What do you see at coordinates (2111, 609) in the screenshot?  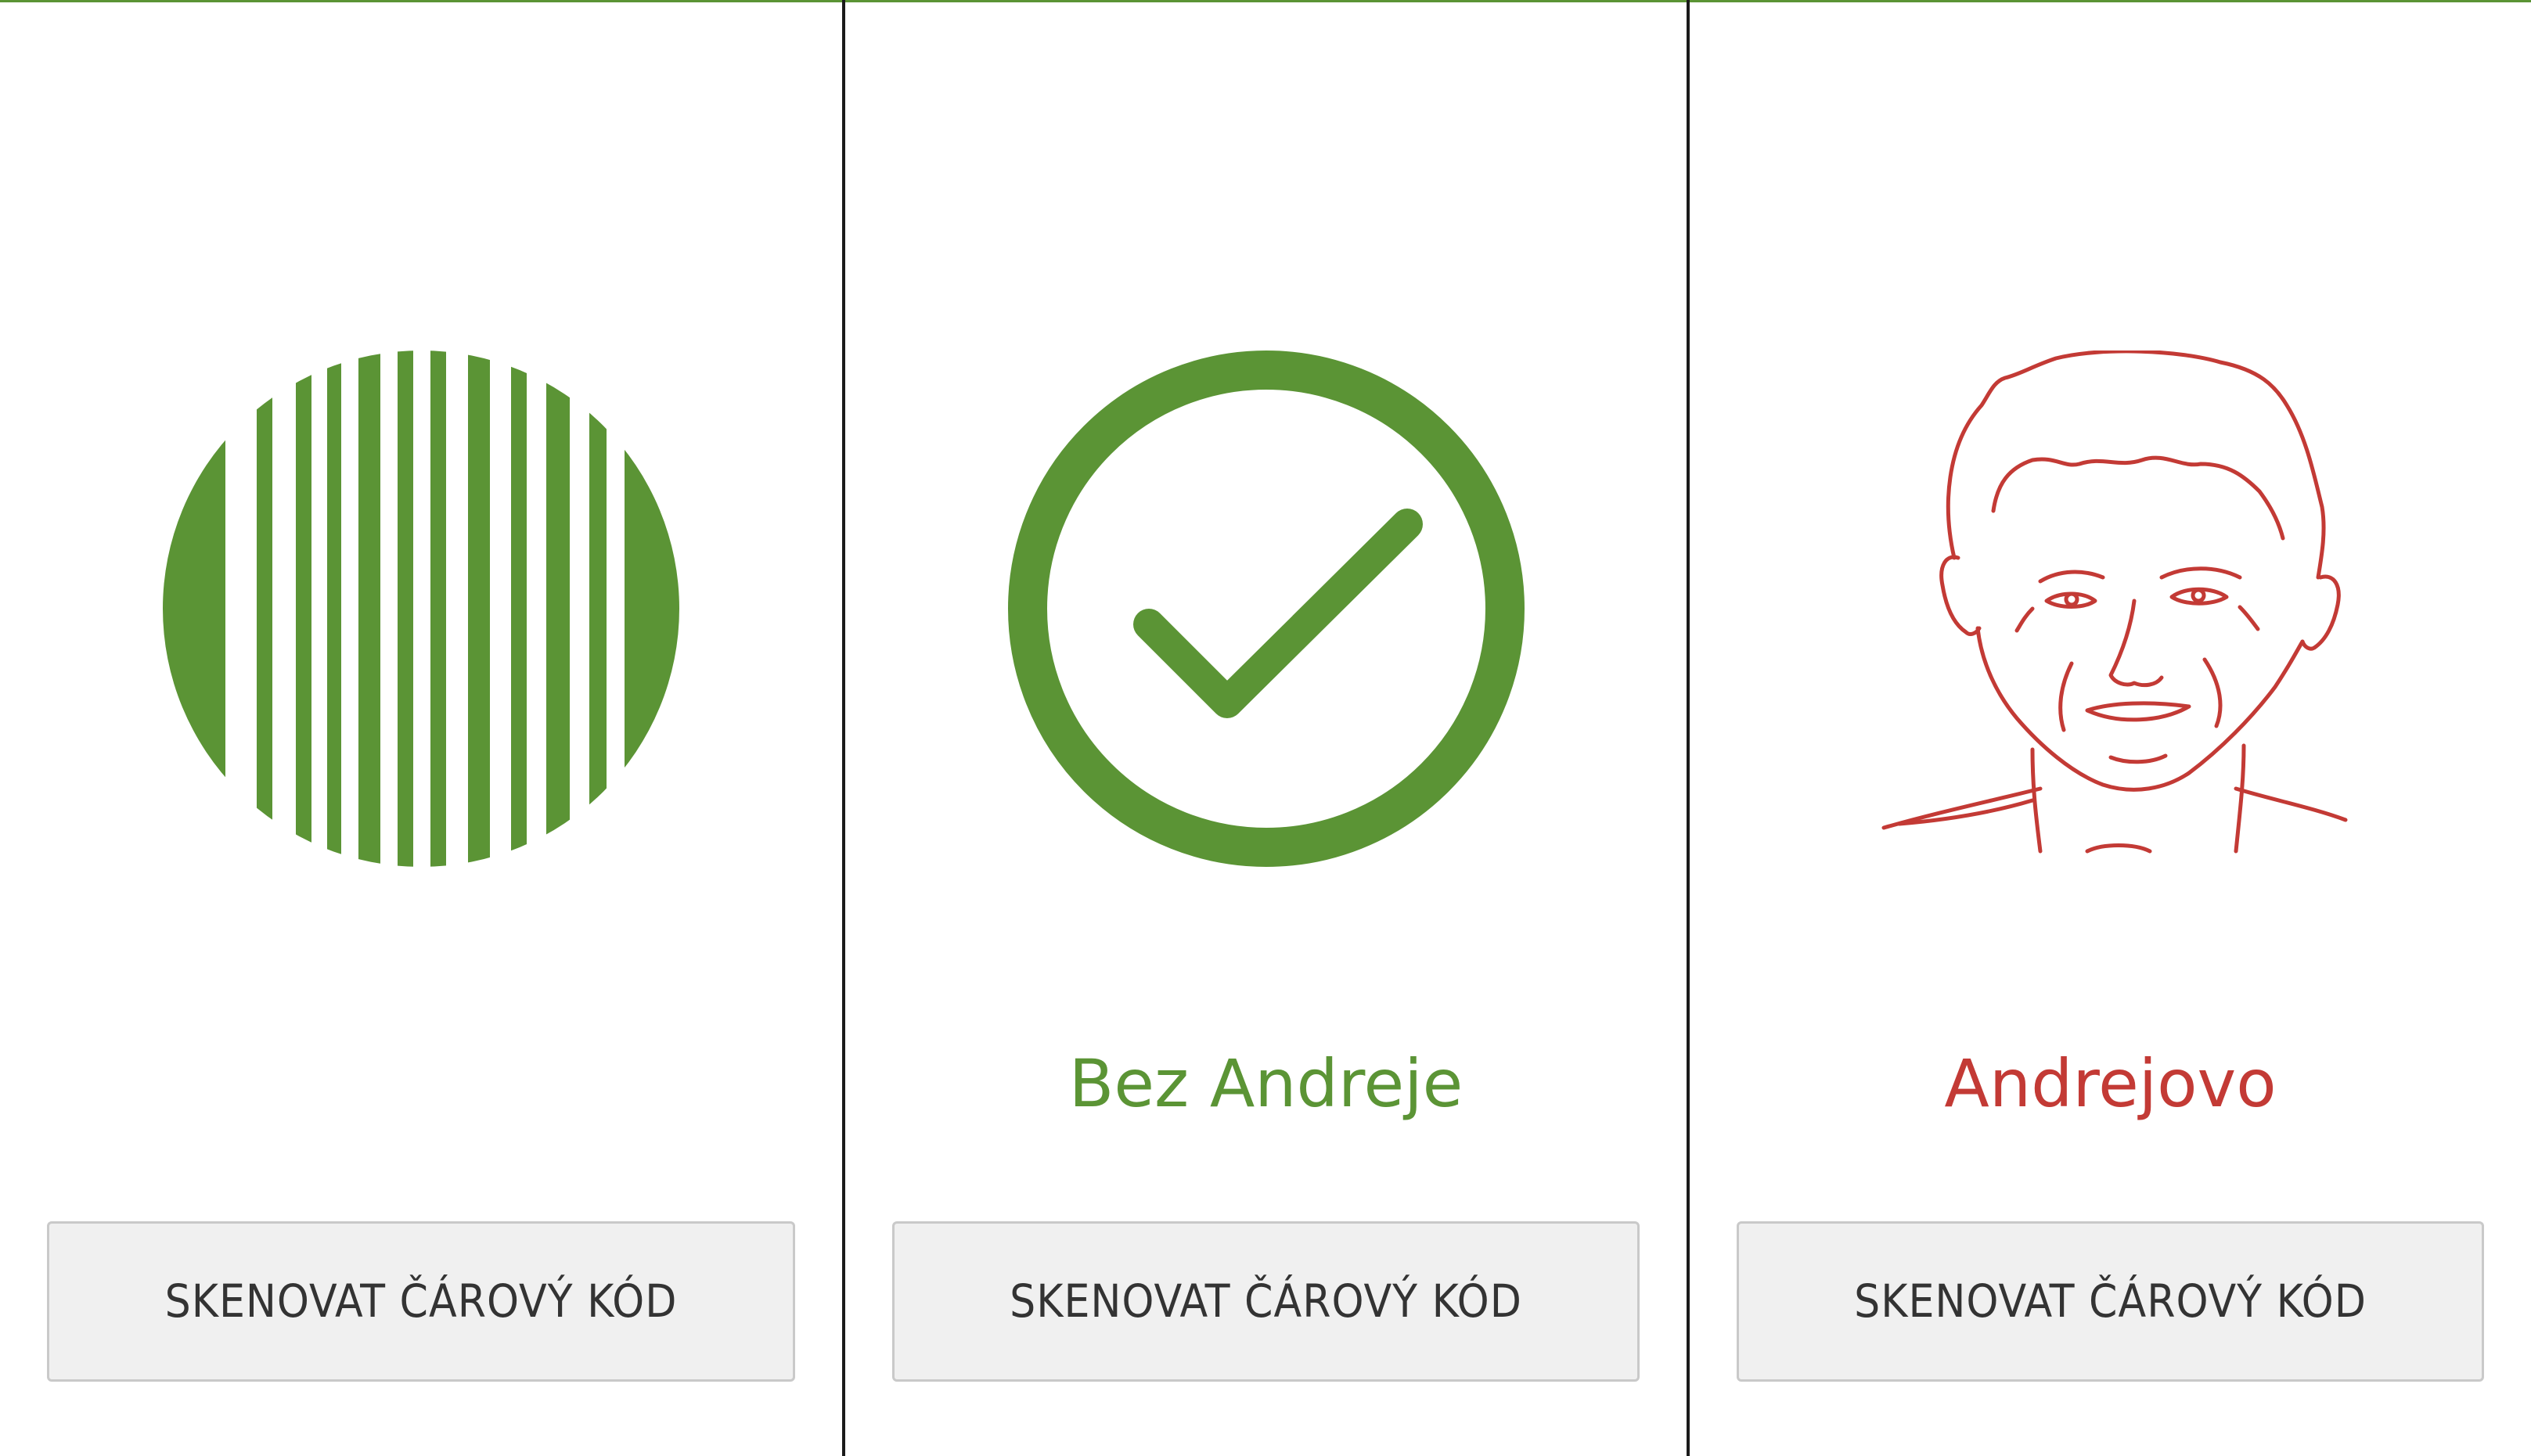 I see `portrait-sketch-icon` at bounding box center [2111, 609].